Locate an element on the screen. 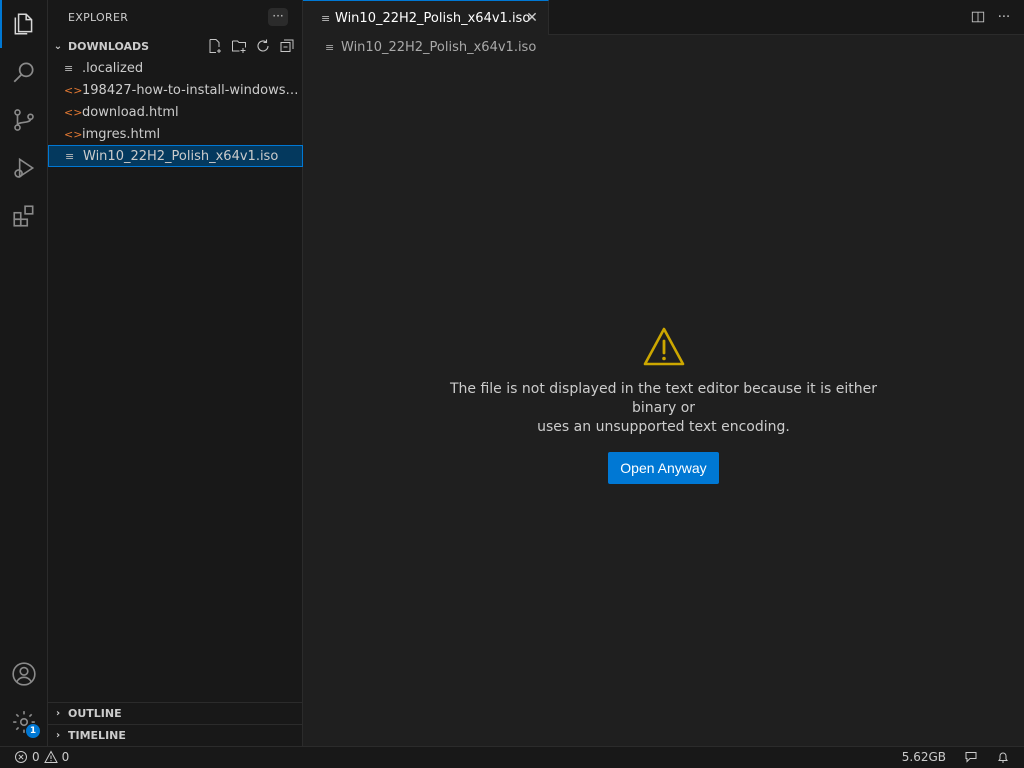 The image size is (1024, 768). warning-count: 0 is located at coordinates (65, 757).